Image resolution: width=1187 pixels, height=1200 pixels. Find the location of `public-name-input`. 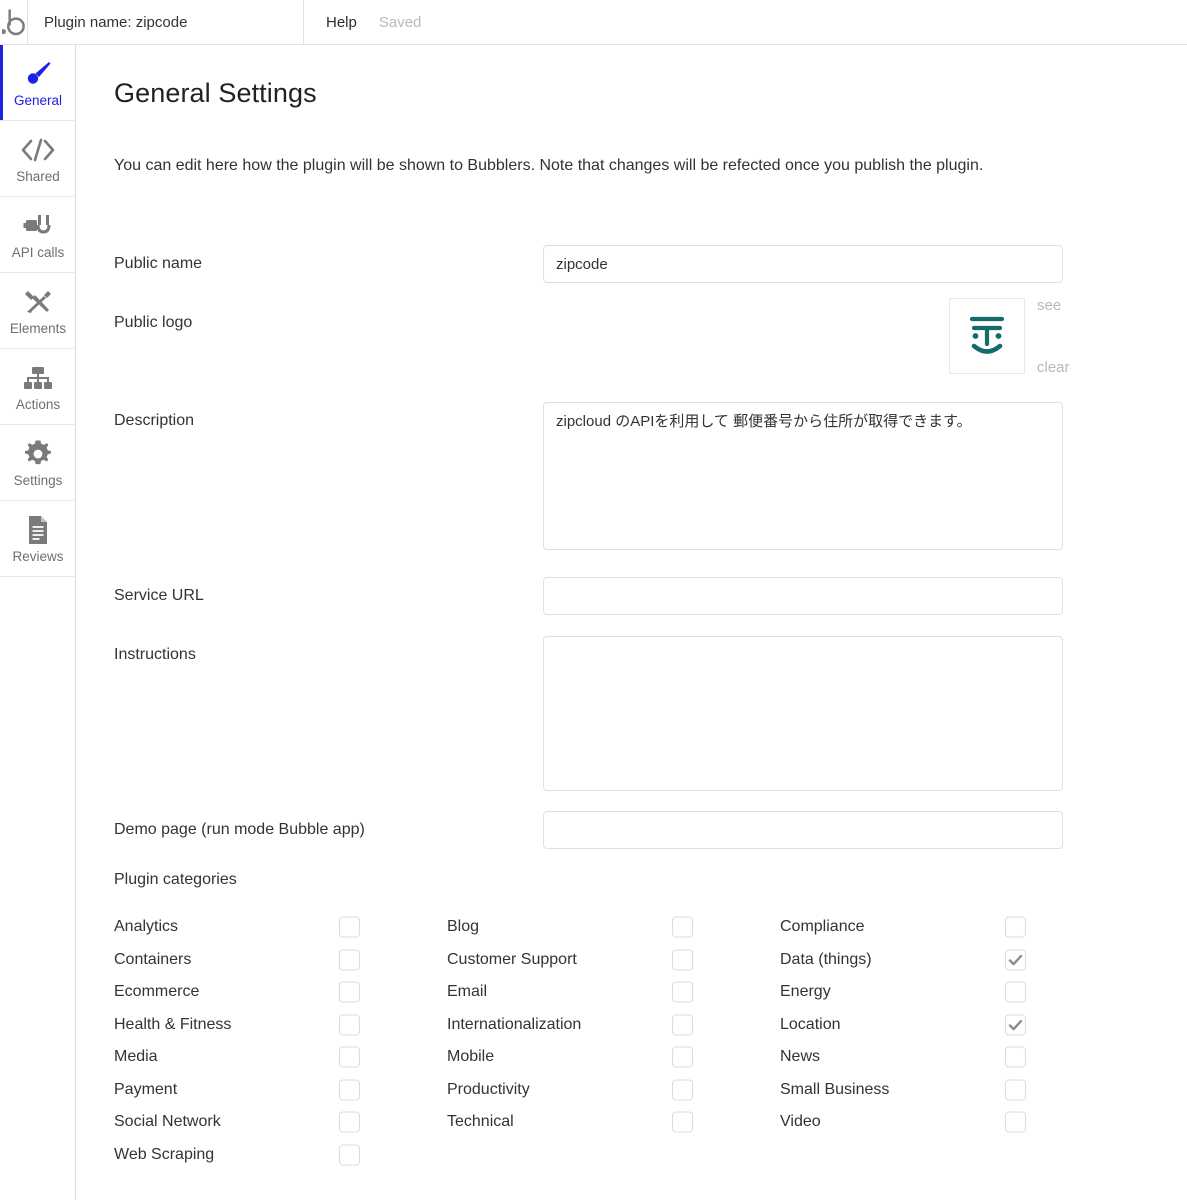

public-name-input is located at coordinates (803, 264).